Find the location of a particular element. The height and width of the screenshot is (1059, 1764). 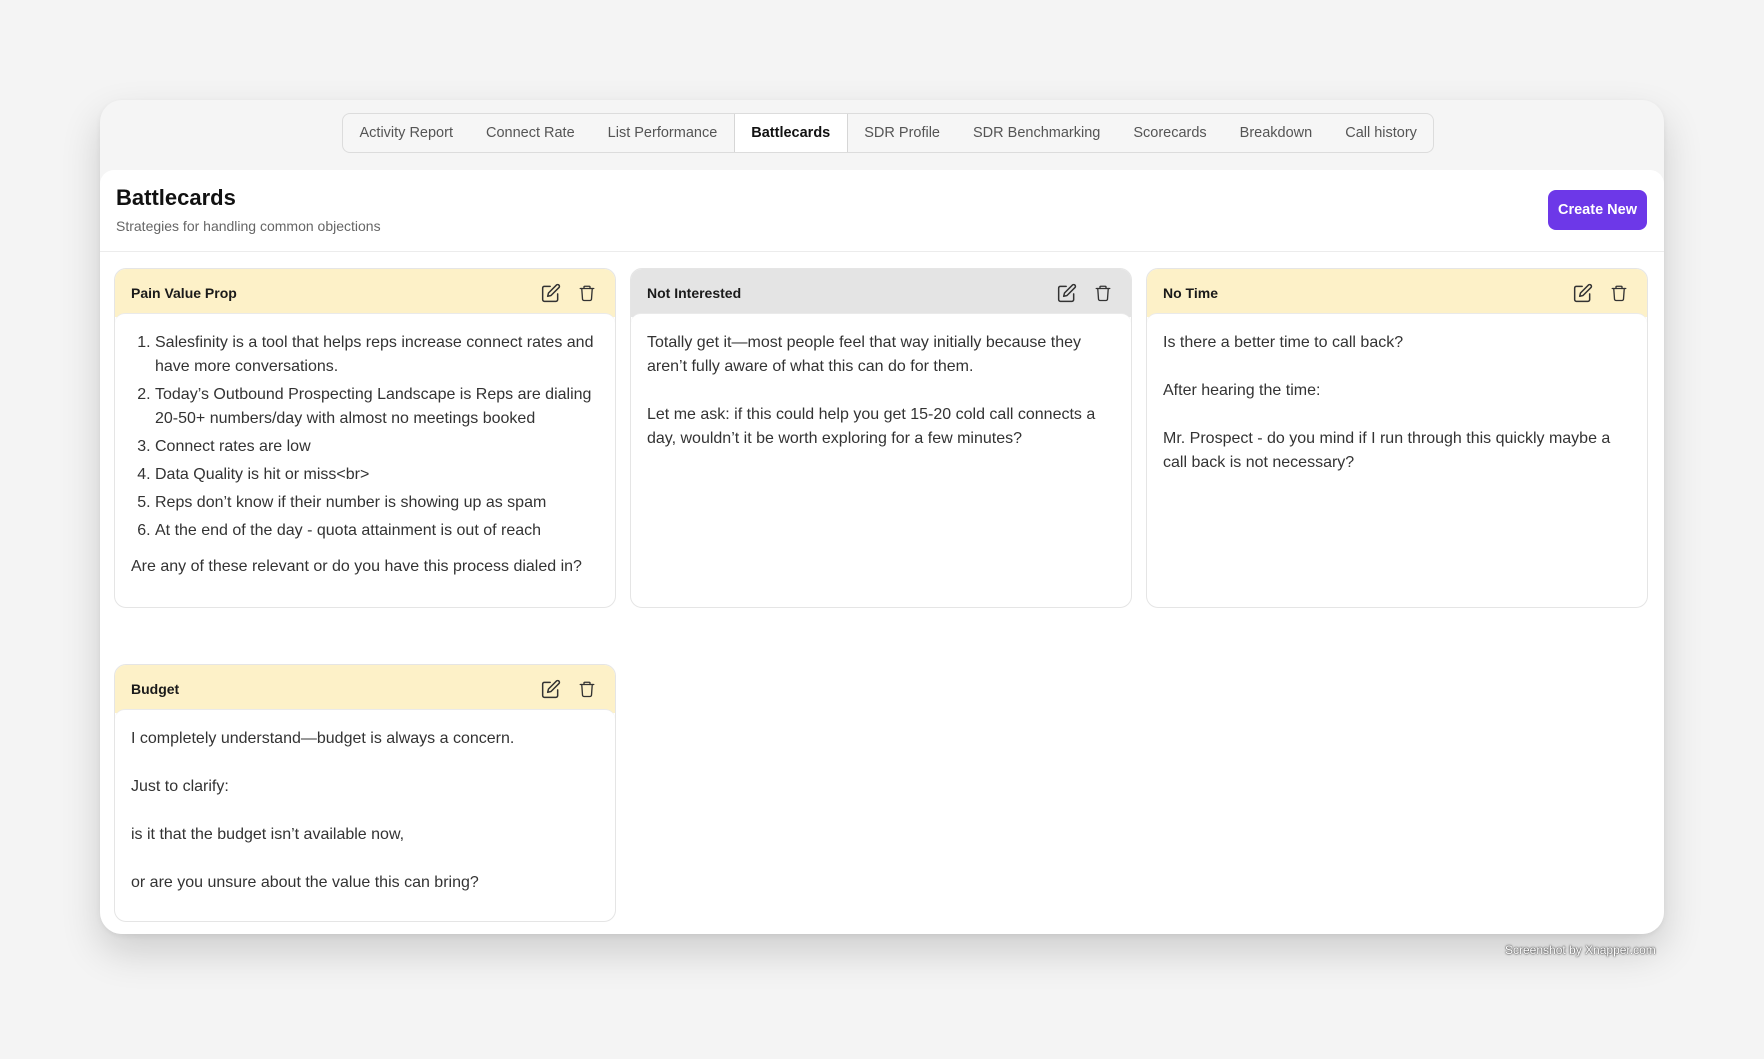

card-title: Budget is located at coordinates (155, 689).